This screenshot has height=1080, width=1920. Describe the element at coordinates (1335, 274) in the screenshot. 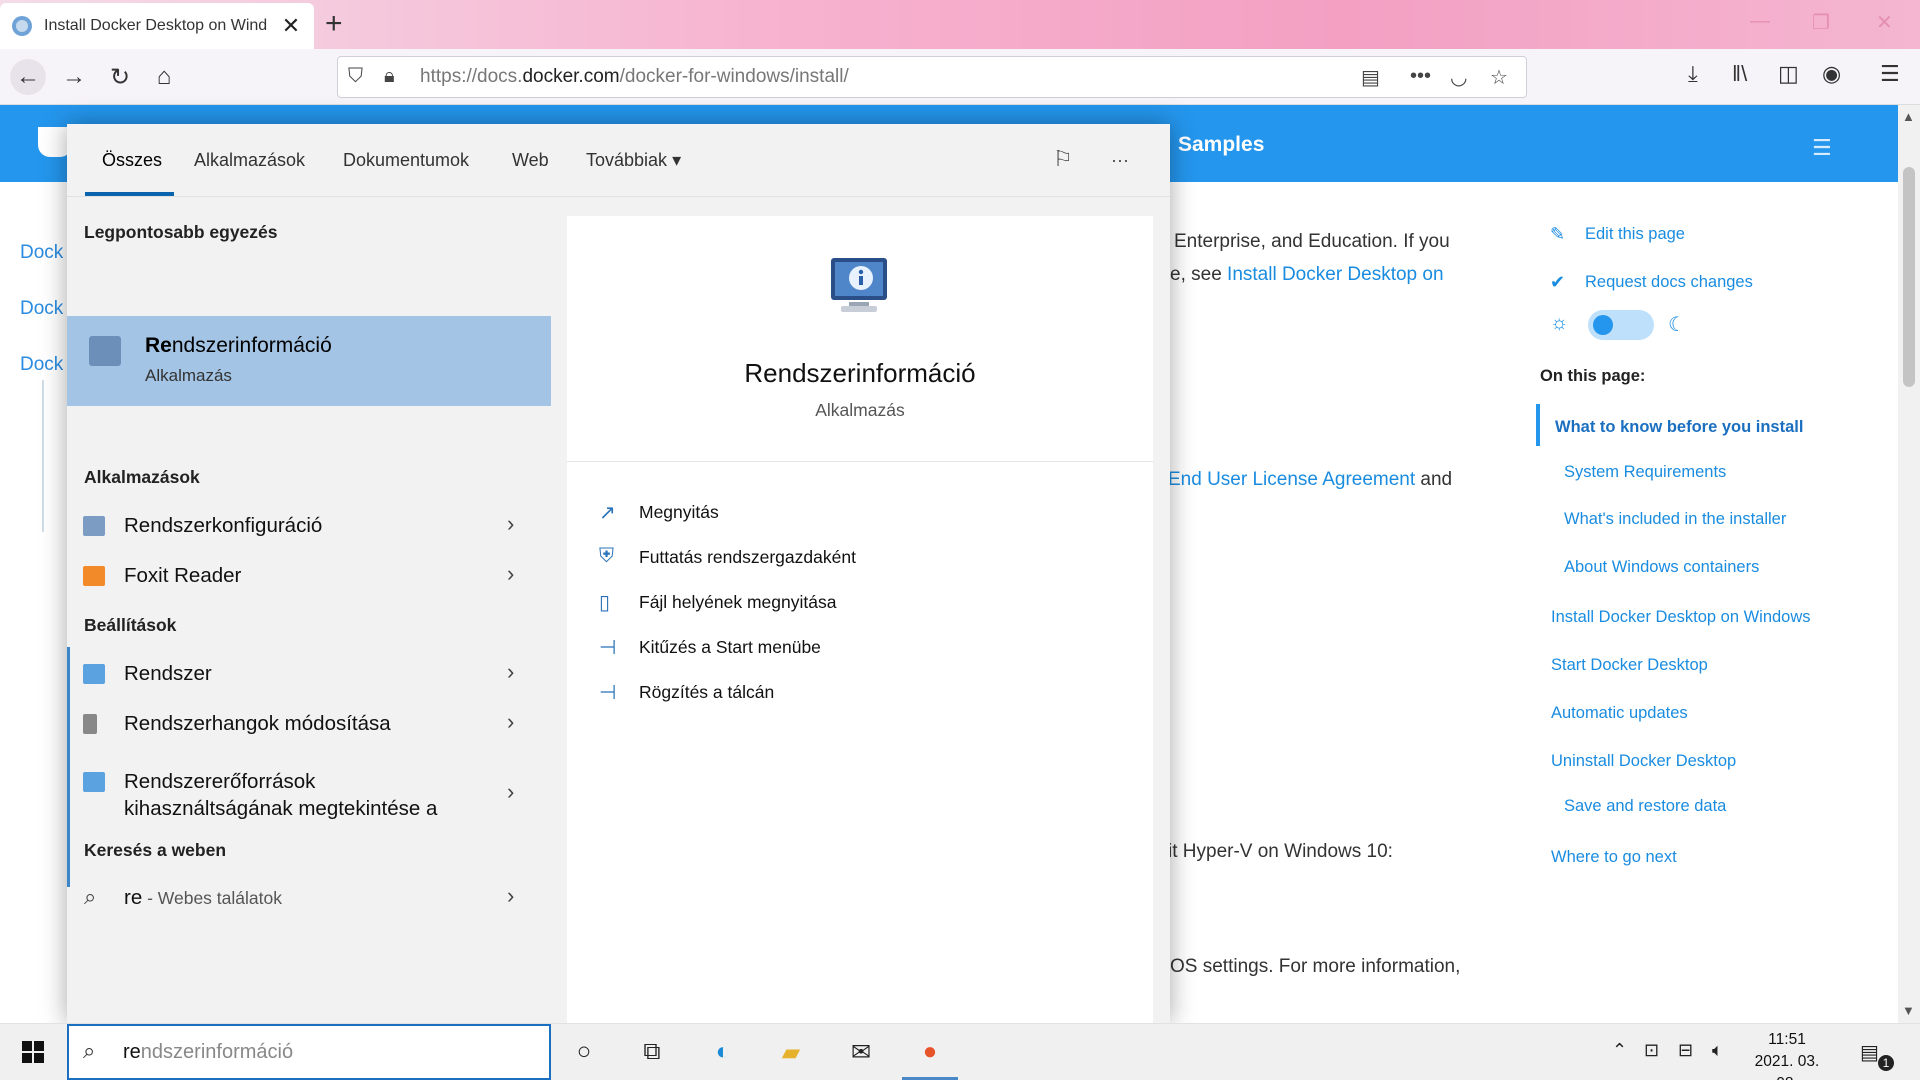

I see `install-docker-link: Install Docker Desktop on` at that location.